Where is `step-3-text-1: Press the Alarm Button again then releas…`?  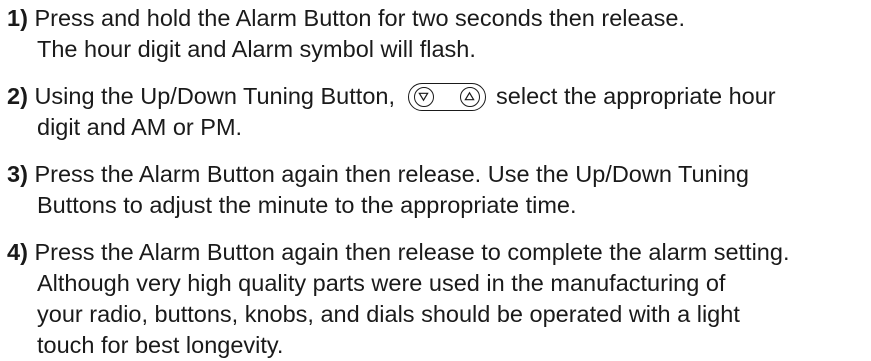
step-3-text-1: Press the Alarm Button again then releas… is located at coordinates (391, 174).